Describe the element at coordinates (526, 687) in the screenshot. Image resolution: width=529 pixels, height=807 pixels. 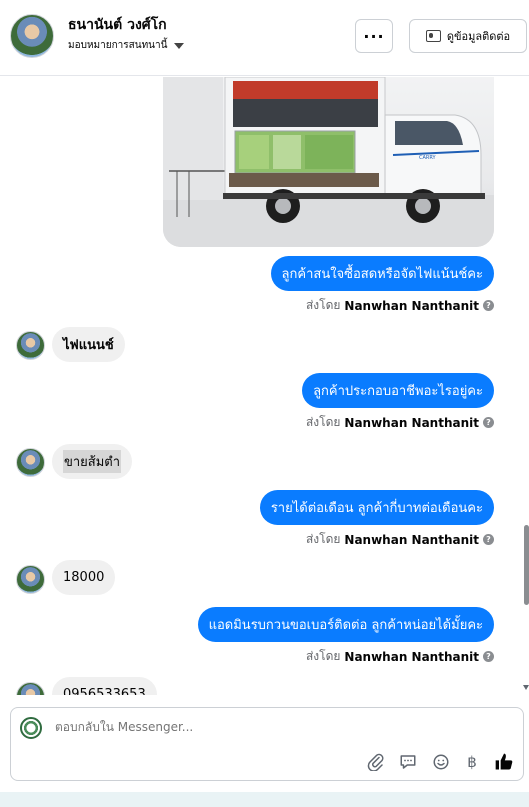
I see `scroll-down-arrow-icon` at that location.